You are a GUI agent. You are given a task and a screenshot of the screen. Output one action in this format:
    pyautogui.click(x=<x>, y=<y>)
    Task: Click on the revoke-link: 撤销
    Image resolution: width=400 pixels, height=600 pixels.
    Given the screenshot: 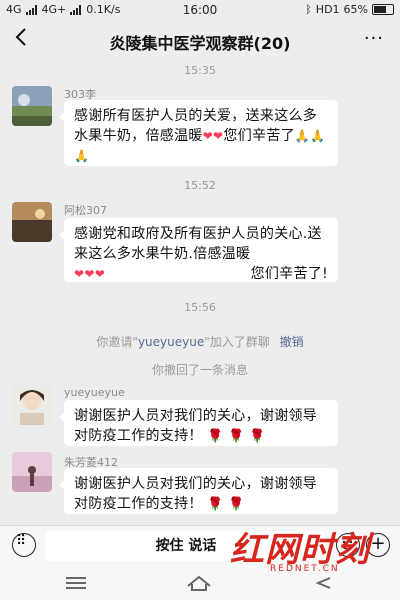 What is the action you would take?
    pyautogui.click(x=292, y=342)
    